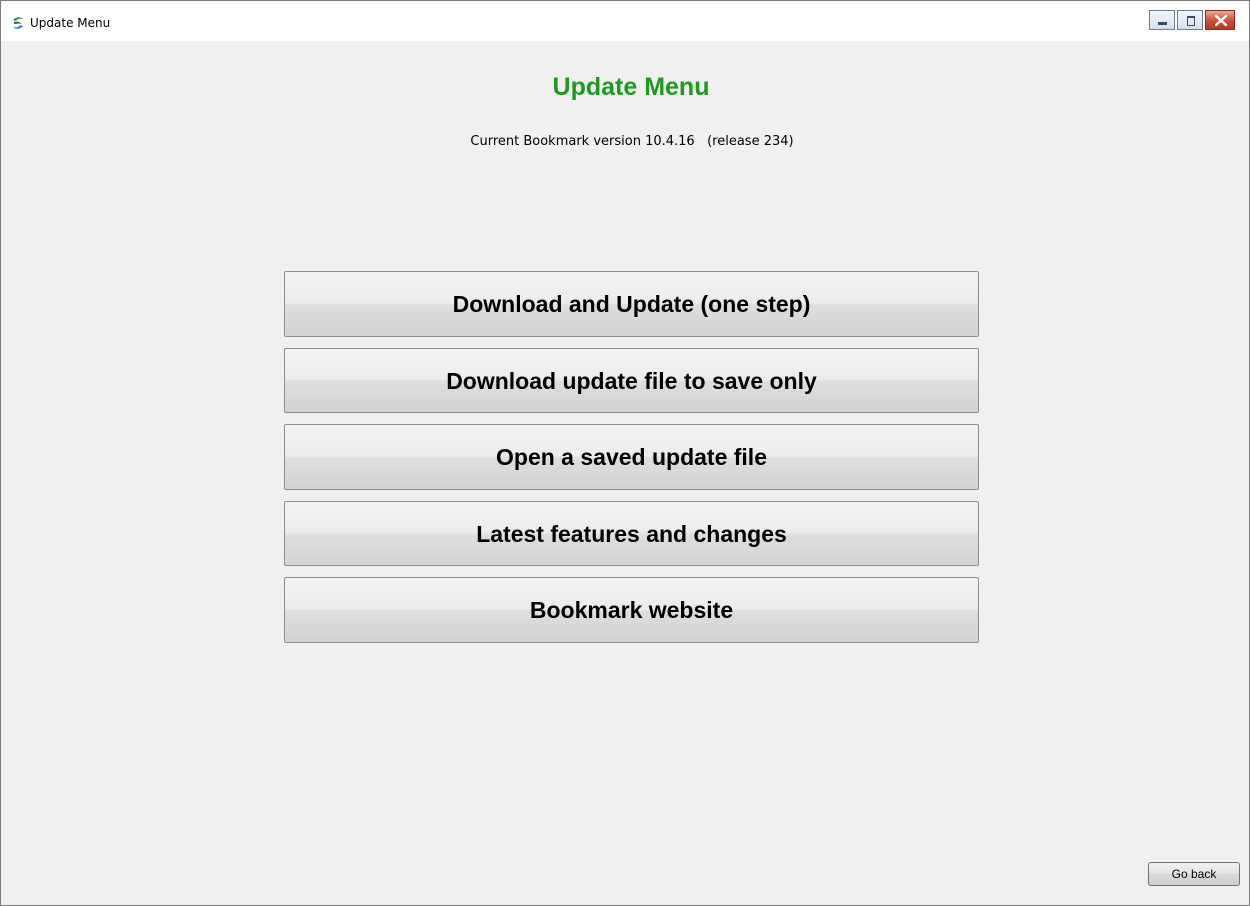  Describe the element at coordinates (625, 21) in the screenshot. I see `title-bar: Update Menu` at that location.